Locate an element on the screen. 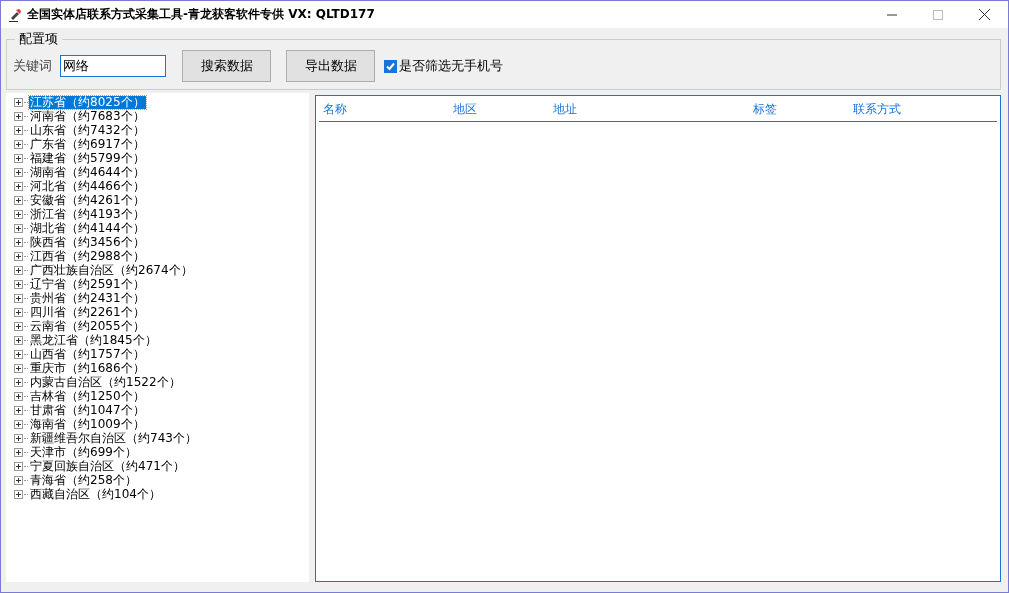 The height and width of the screenshot is (593, 1009). tree-item: 新疆维吾尔自治区（约743个） is located at coordinates (113, 438).